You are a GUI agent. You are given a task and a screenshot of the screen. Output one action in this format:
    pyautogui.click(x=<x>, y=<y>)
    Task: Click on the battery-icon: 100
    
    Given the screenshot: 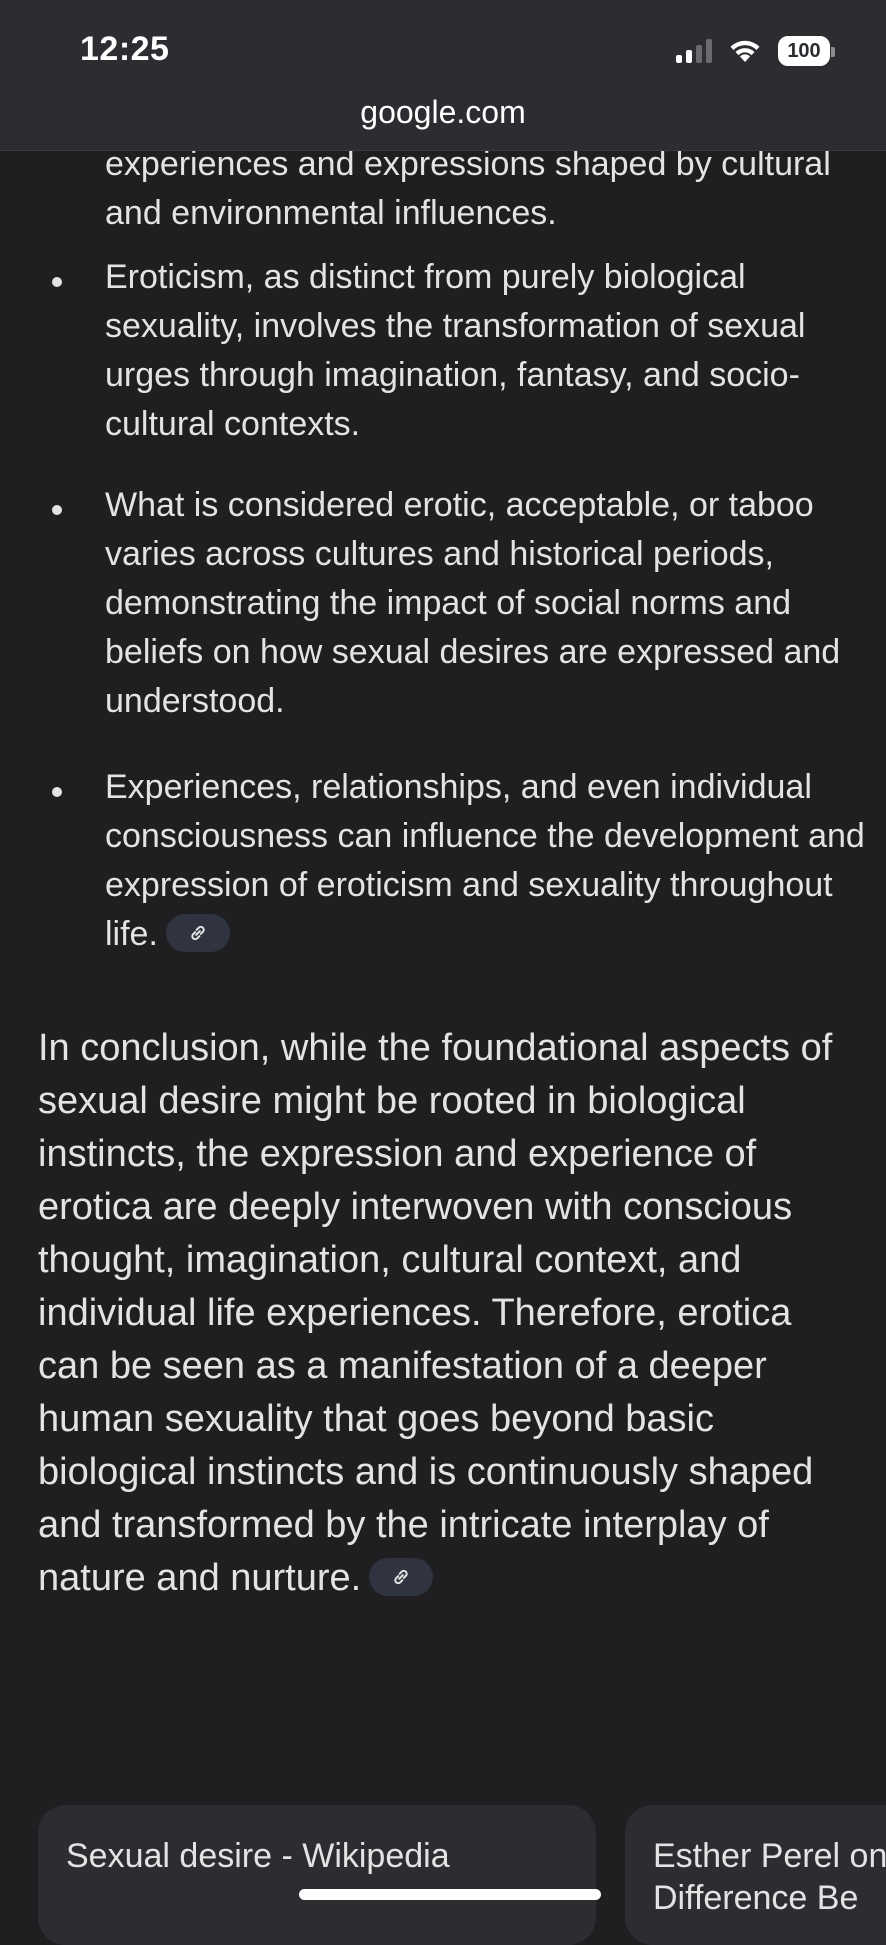 What is the action you would take?
    pyautogui.click(x=806, y=51)
    